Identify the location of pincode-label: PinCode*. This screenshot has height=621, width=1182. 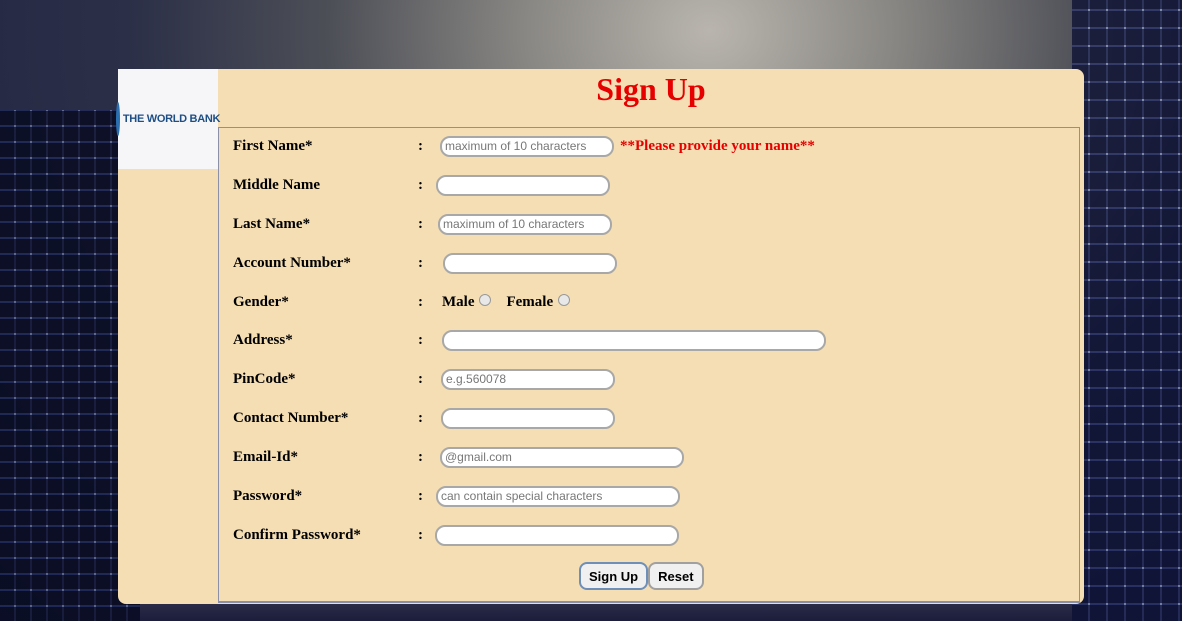
(264, 378).